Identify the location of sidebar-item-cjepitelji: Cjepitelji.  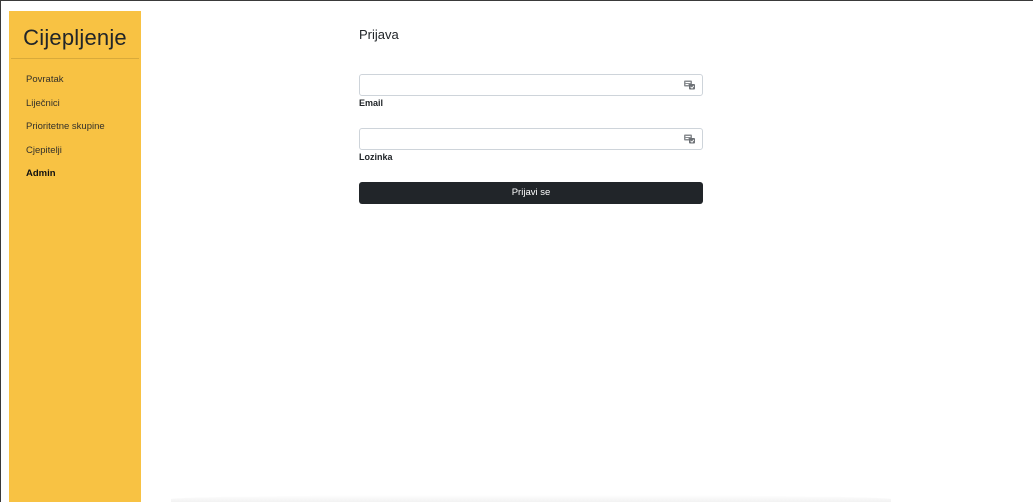
(65, 155).